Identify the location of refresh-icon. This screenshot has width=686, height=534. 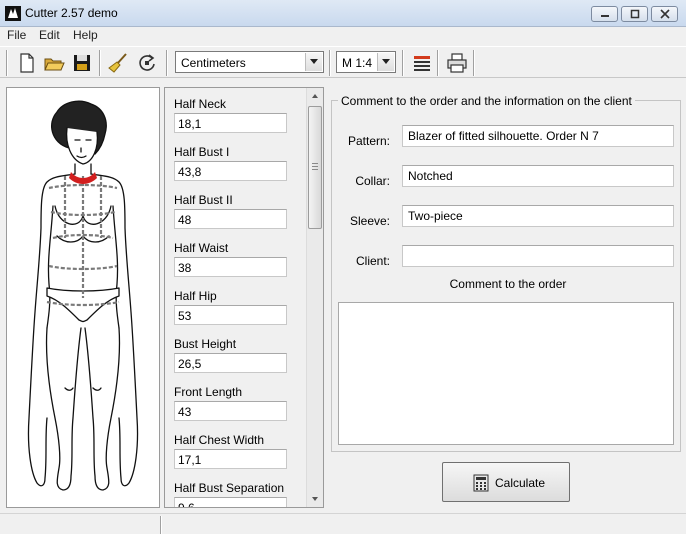
(147, 62).